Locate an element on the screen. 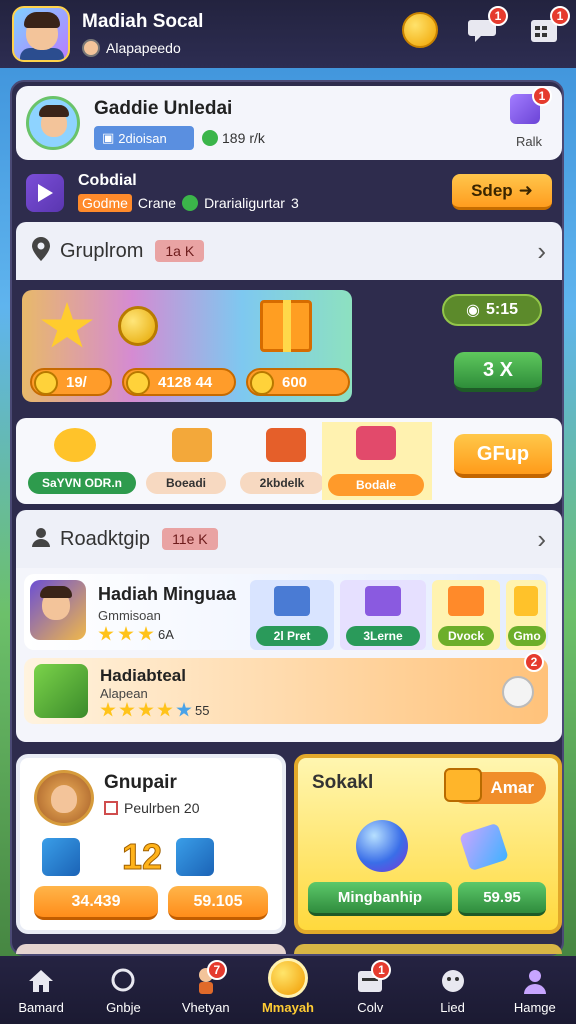 The image size is (576, 1024). gfup-button: GFup is located at coordinates (503, 456).